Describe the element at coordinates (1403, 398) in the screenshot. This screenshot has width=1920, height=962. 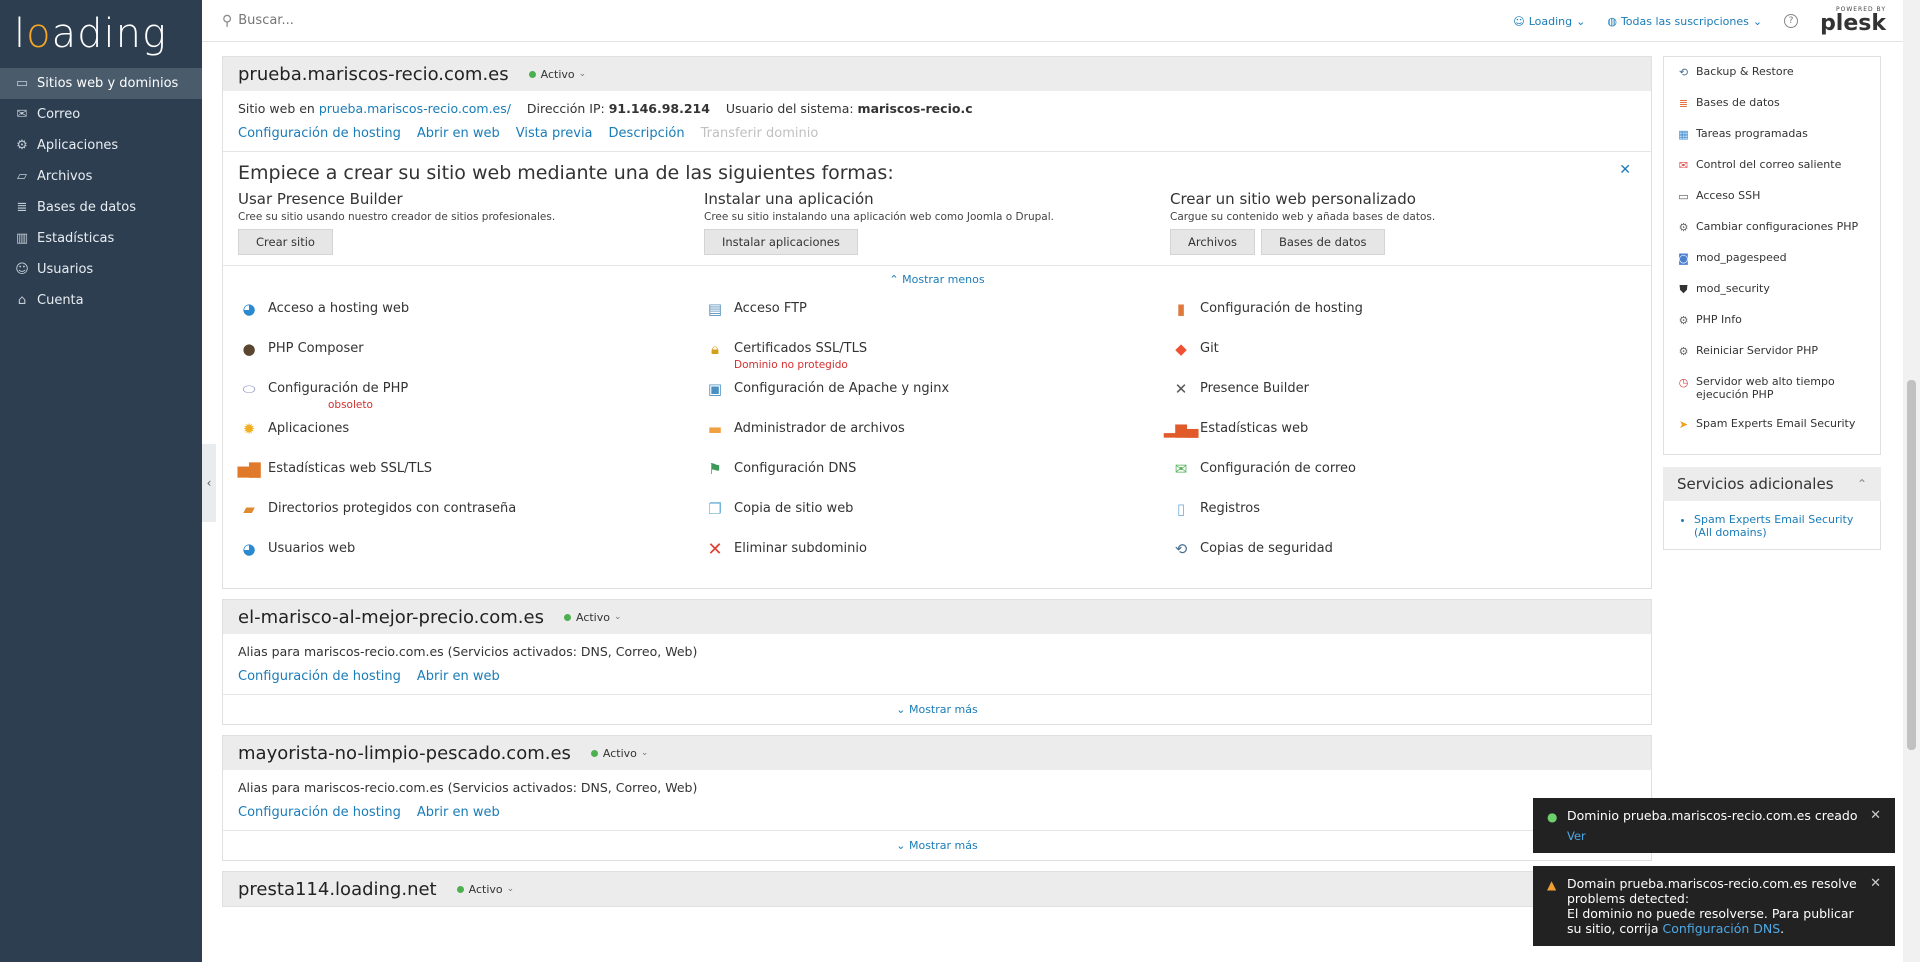
I see `tool-presence-builder: ✕ Presence Builder` at that location.